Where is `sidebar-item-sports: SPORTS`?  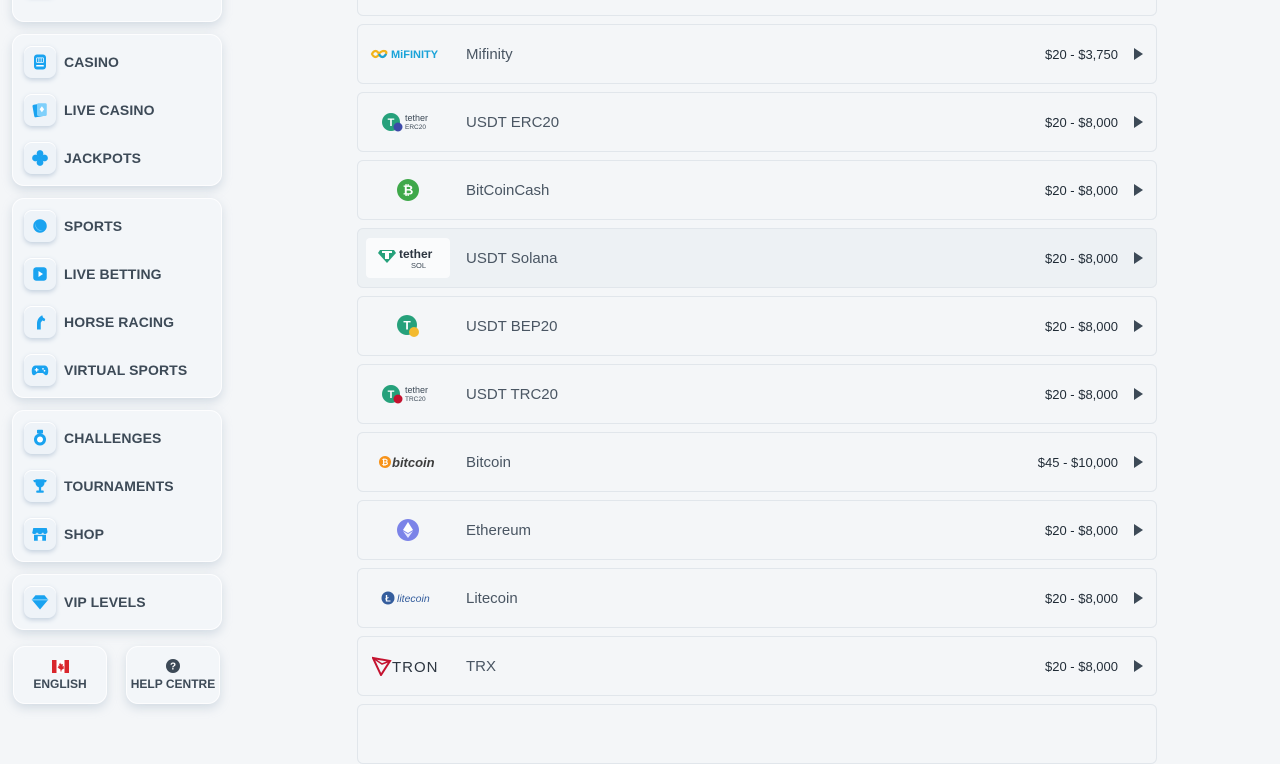
sidebar-item-sports: SPORTS is located at coordinates (119, 226).